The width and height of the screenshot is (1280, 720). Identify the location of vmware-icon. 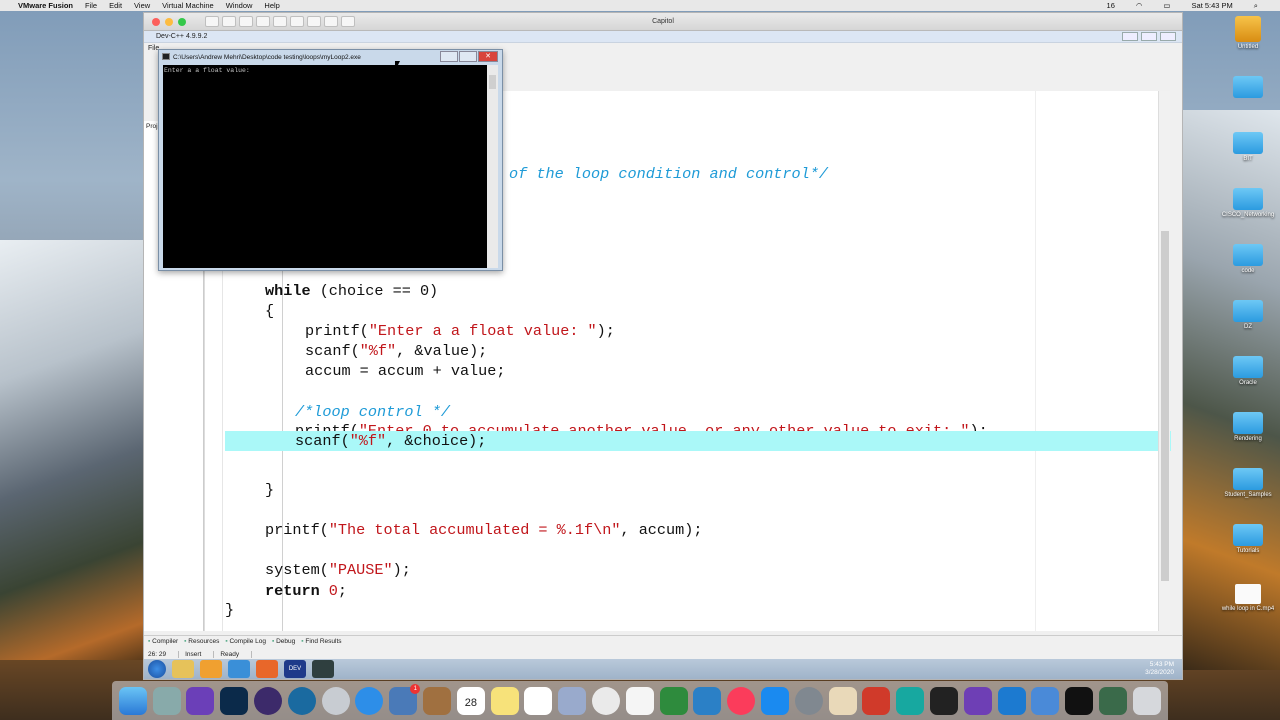
(876, 700).